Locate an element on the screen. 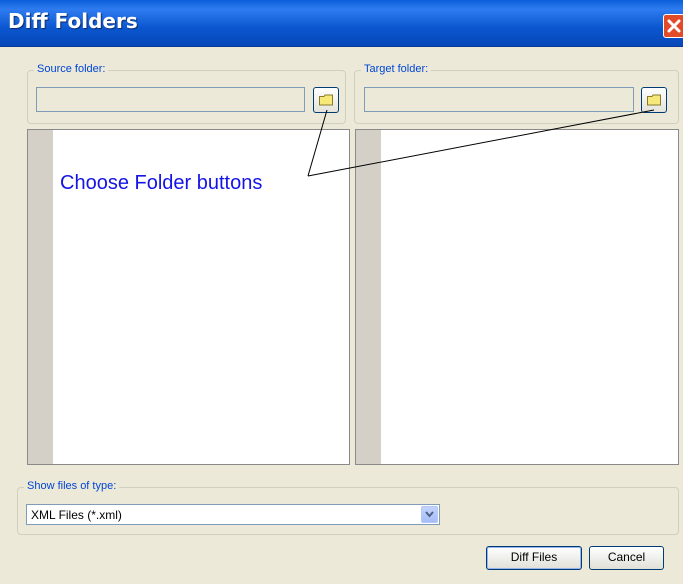 This screenshot has height=584, width=683. chevron-down-icon is located at coordinates (429, 514).